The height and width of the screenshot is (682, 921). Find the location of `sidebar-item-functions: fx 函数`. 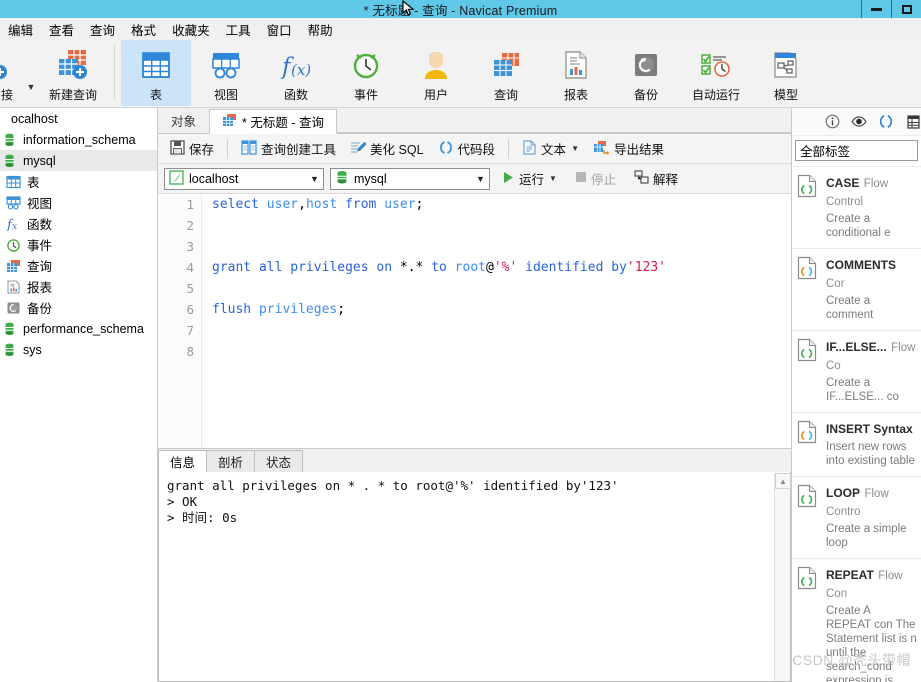

sidebar-item-functions: fx 函数 is located at coordinates (78, 223).